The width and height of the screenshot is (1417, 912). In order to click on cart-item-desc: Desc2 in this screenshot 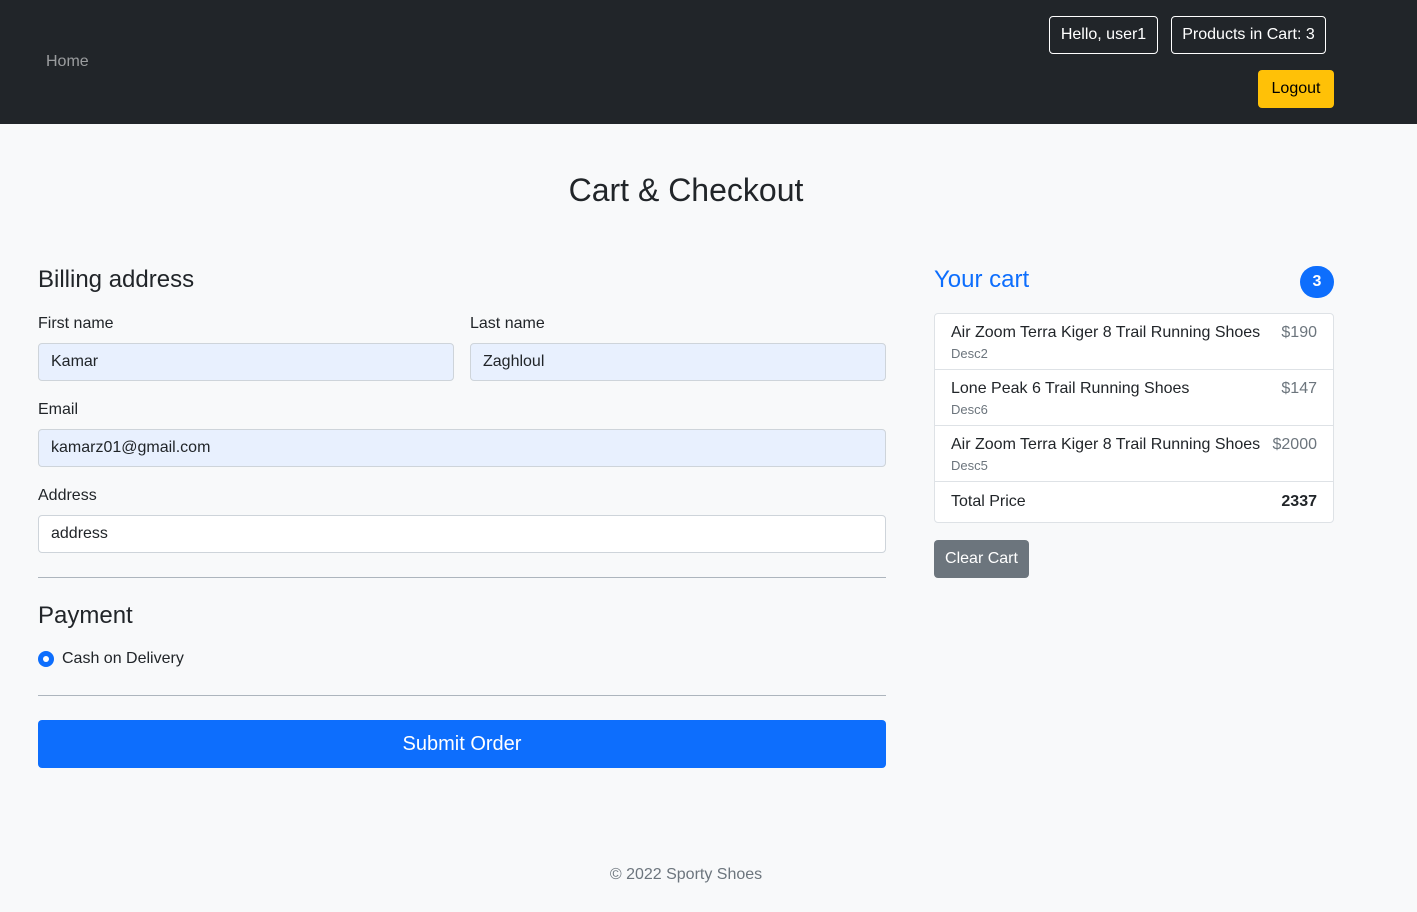, I will do `click(969, 353)`.